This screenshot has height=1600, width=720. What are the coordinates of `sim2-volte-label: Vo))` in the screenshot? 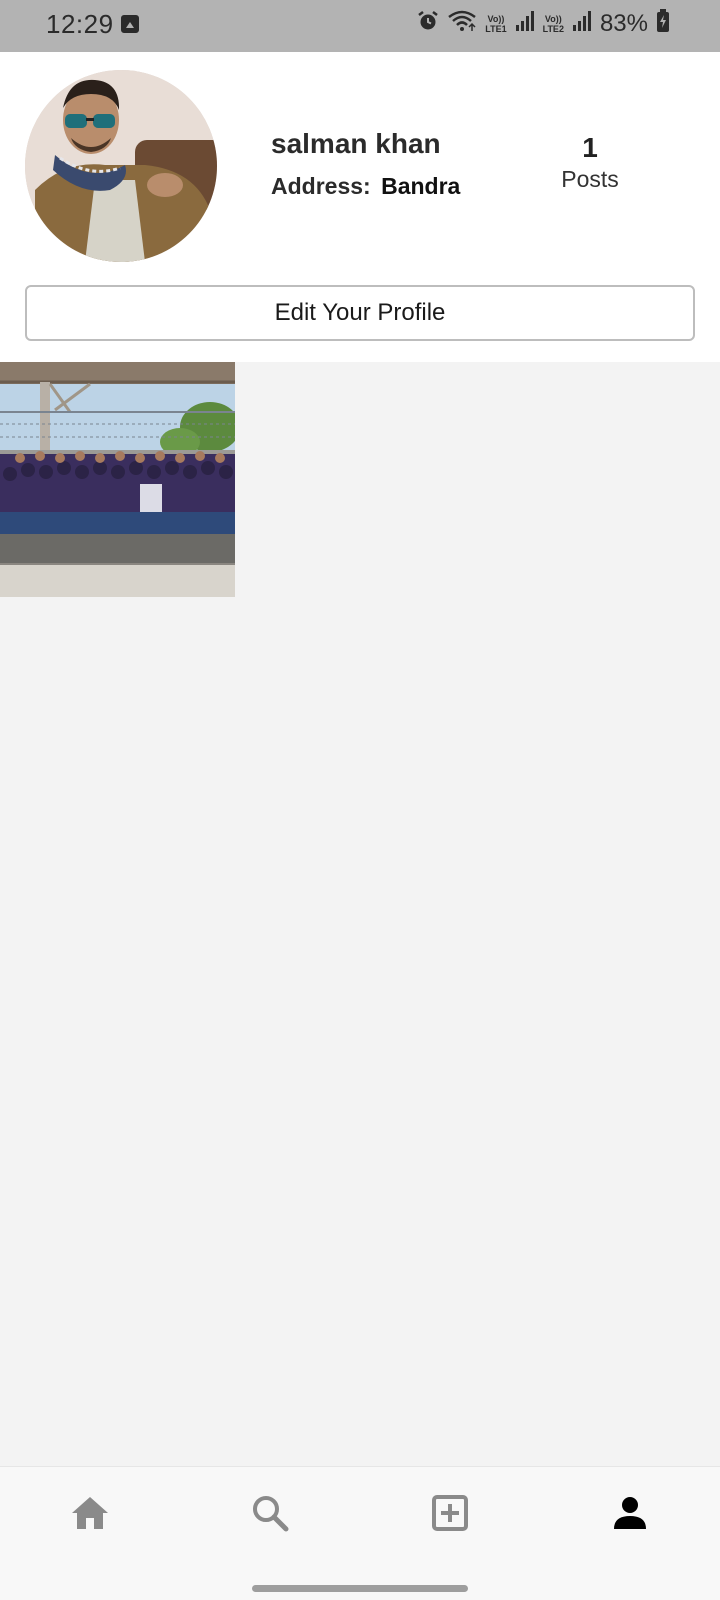 It's located at (553, 18).